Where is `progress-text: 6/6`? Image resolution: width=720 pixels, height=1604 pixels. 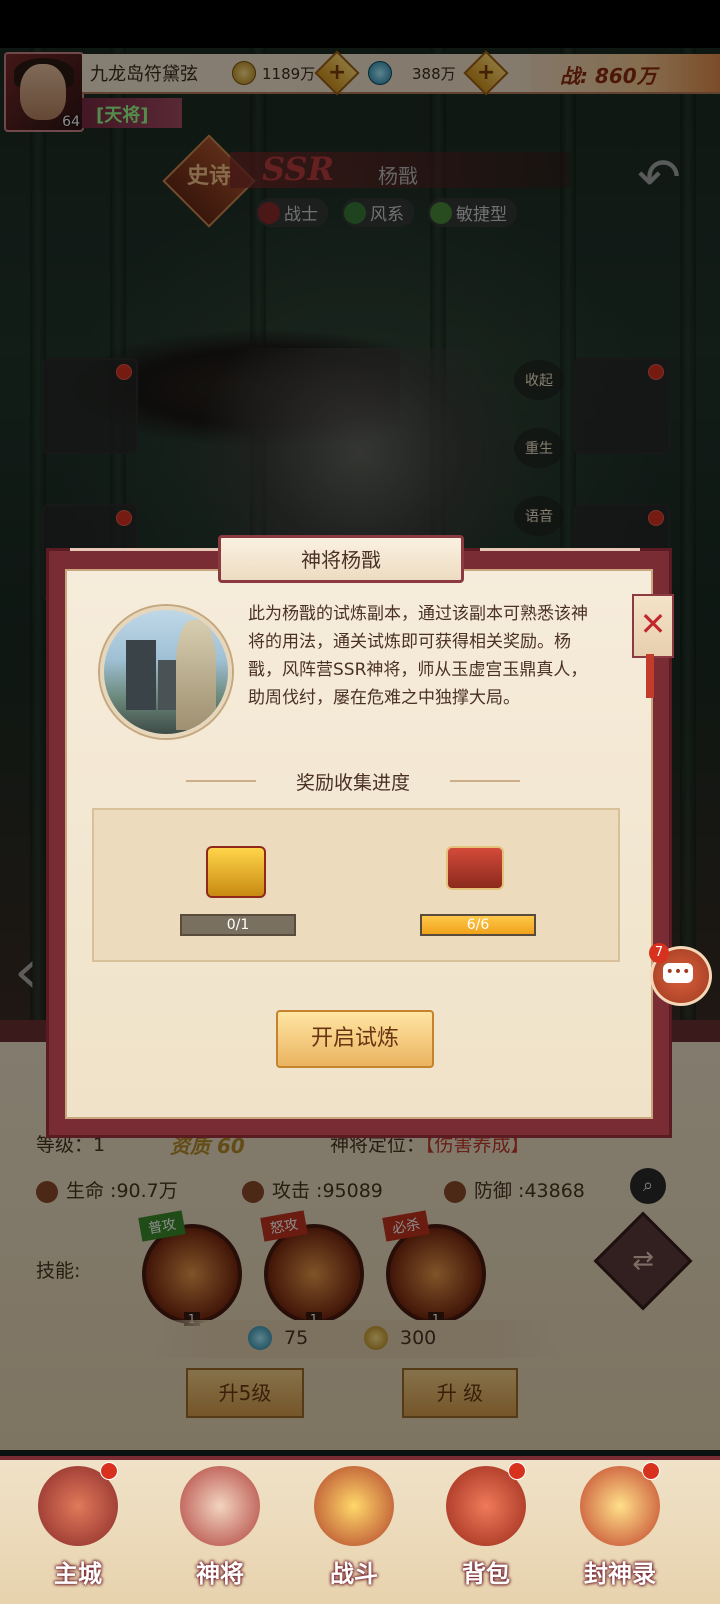 progress-text: 6/6 is located at coordinates (478, 925).